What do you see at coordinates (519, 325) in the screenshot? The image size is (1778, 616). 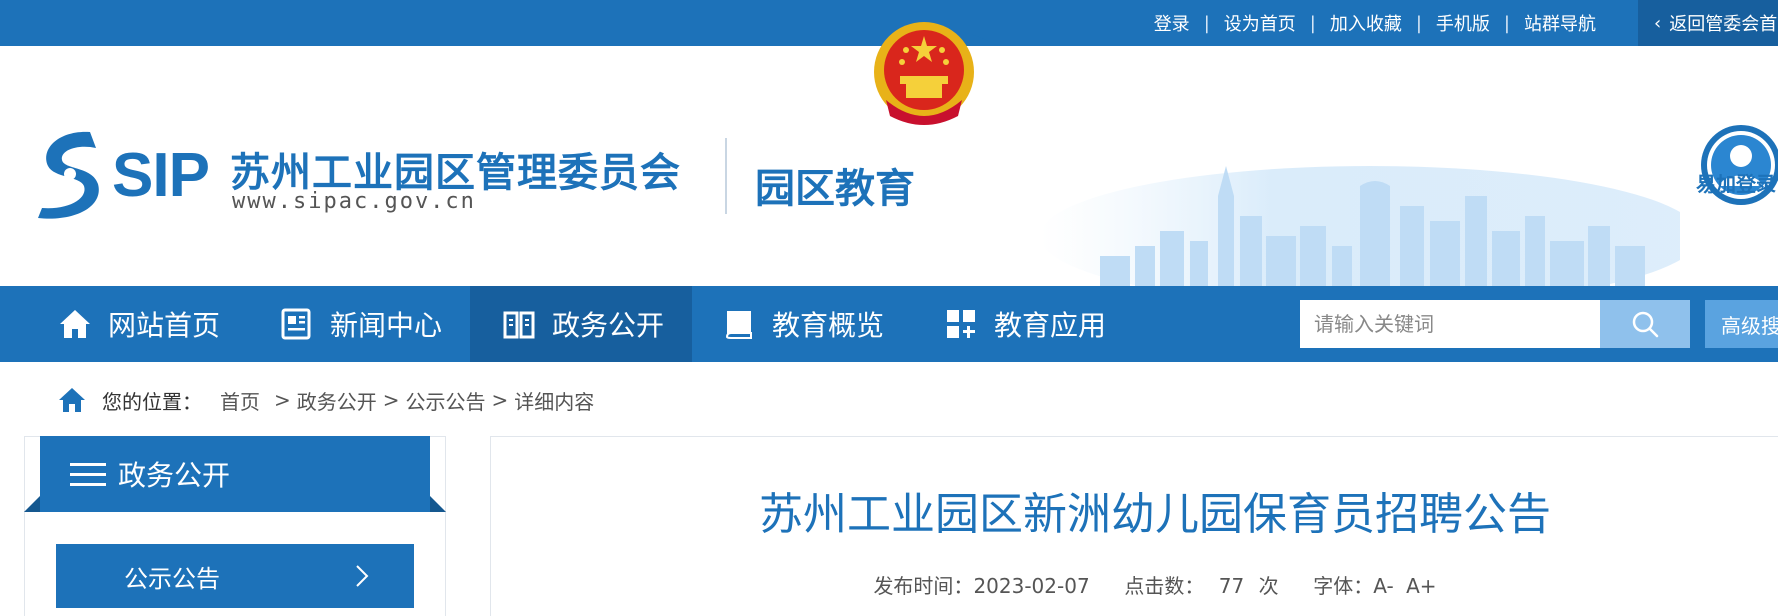 I see `open-book-icon` at bounding box center [519, 325].